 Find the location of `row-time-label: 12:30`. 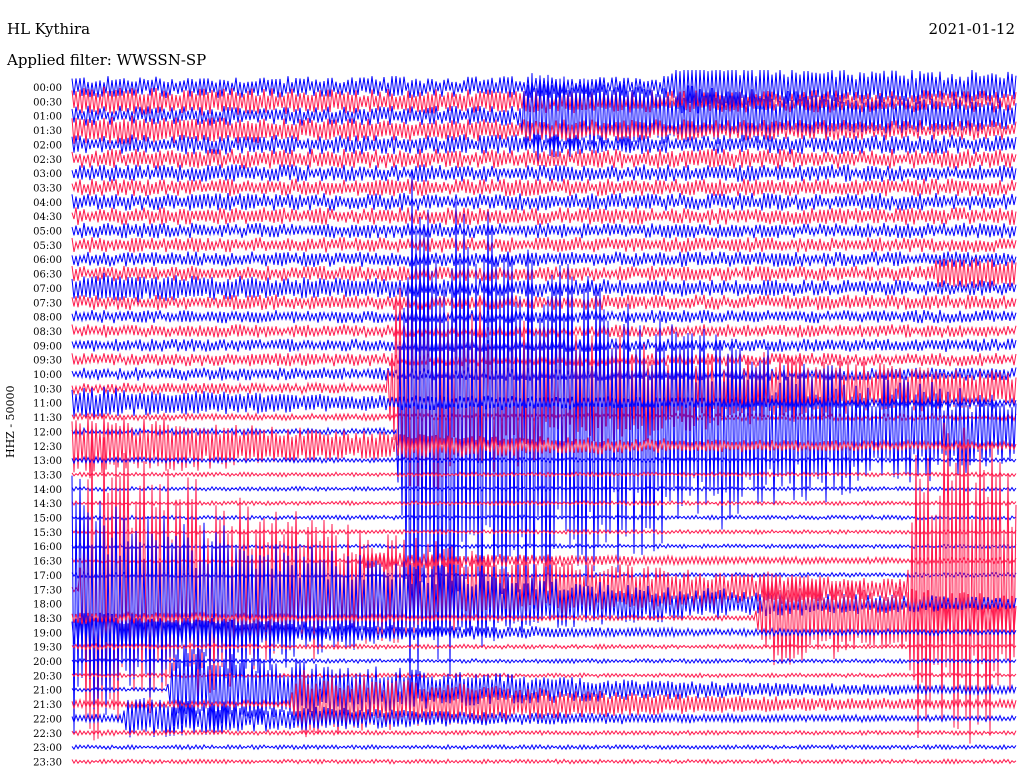

row-time-label: 12:30 is located at coordinates (47, 447).